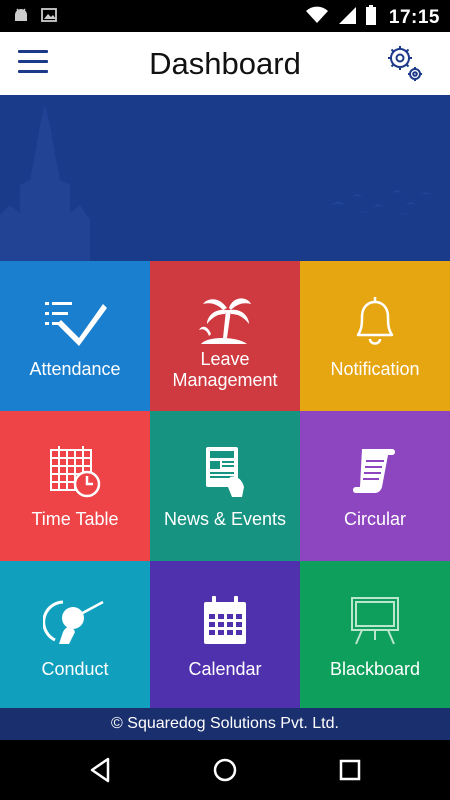 This screenshot has width=450, height=800. I want to click on tile-label: Time Table, so click(75, 519).